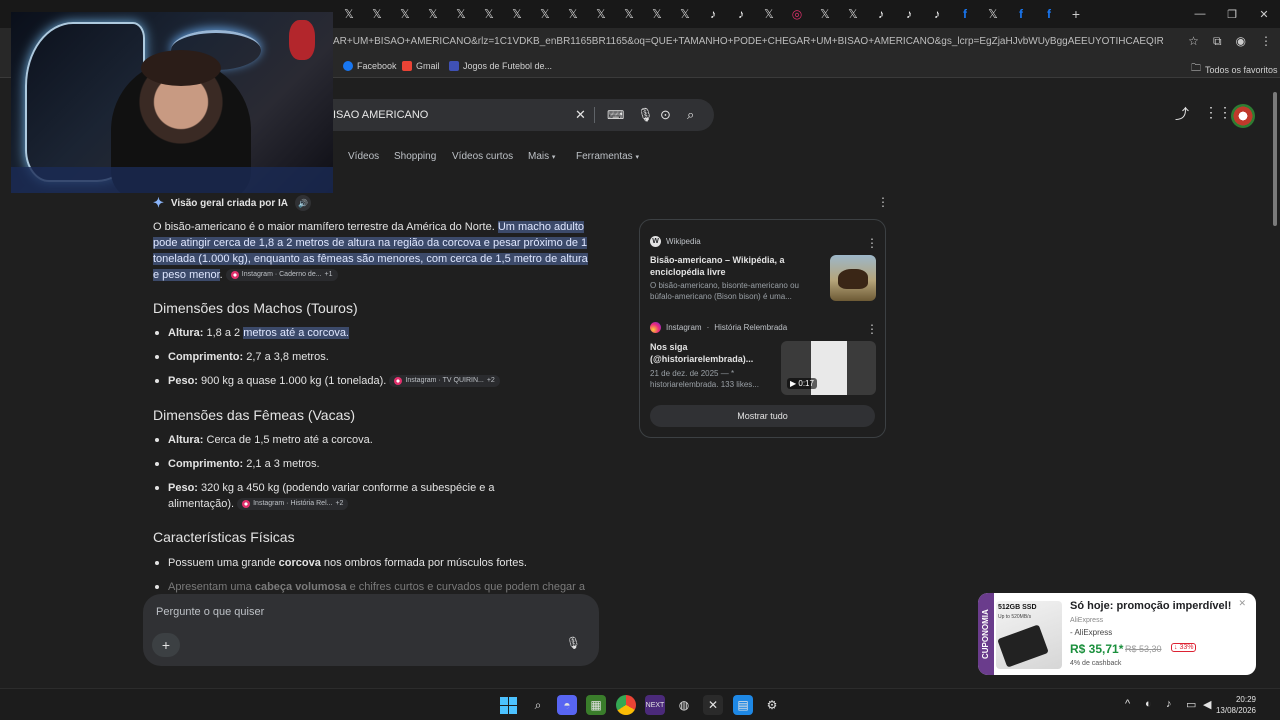 Image resolution: width=1280 pixels, height=720 pixels. What do you see at coordinates (166, 645) in the screenshot?
I see `add-button: +` at bounding box center [166, 645].